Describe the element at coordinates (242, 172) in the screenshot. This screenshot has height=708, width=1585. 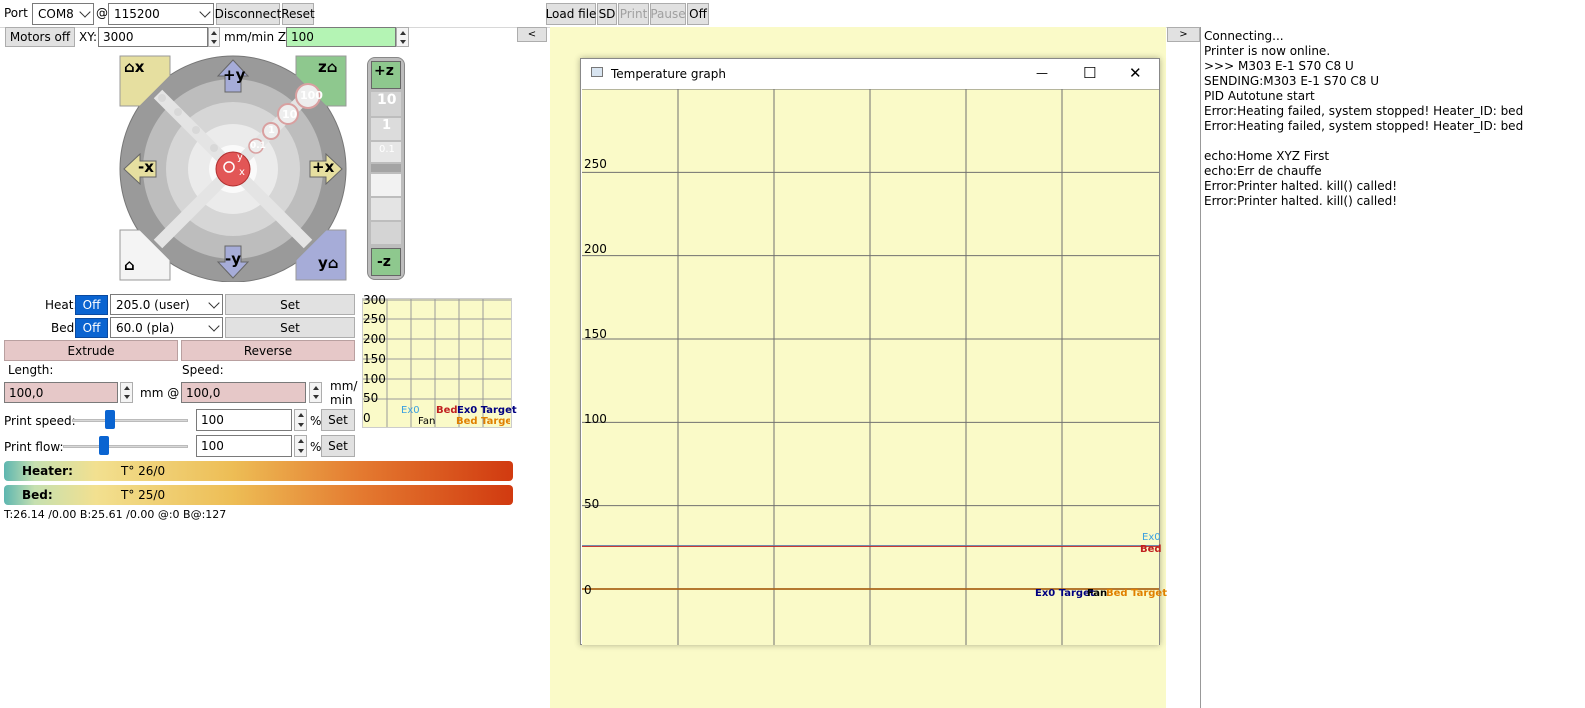
I see `center-x-label: x` at that location.